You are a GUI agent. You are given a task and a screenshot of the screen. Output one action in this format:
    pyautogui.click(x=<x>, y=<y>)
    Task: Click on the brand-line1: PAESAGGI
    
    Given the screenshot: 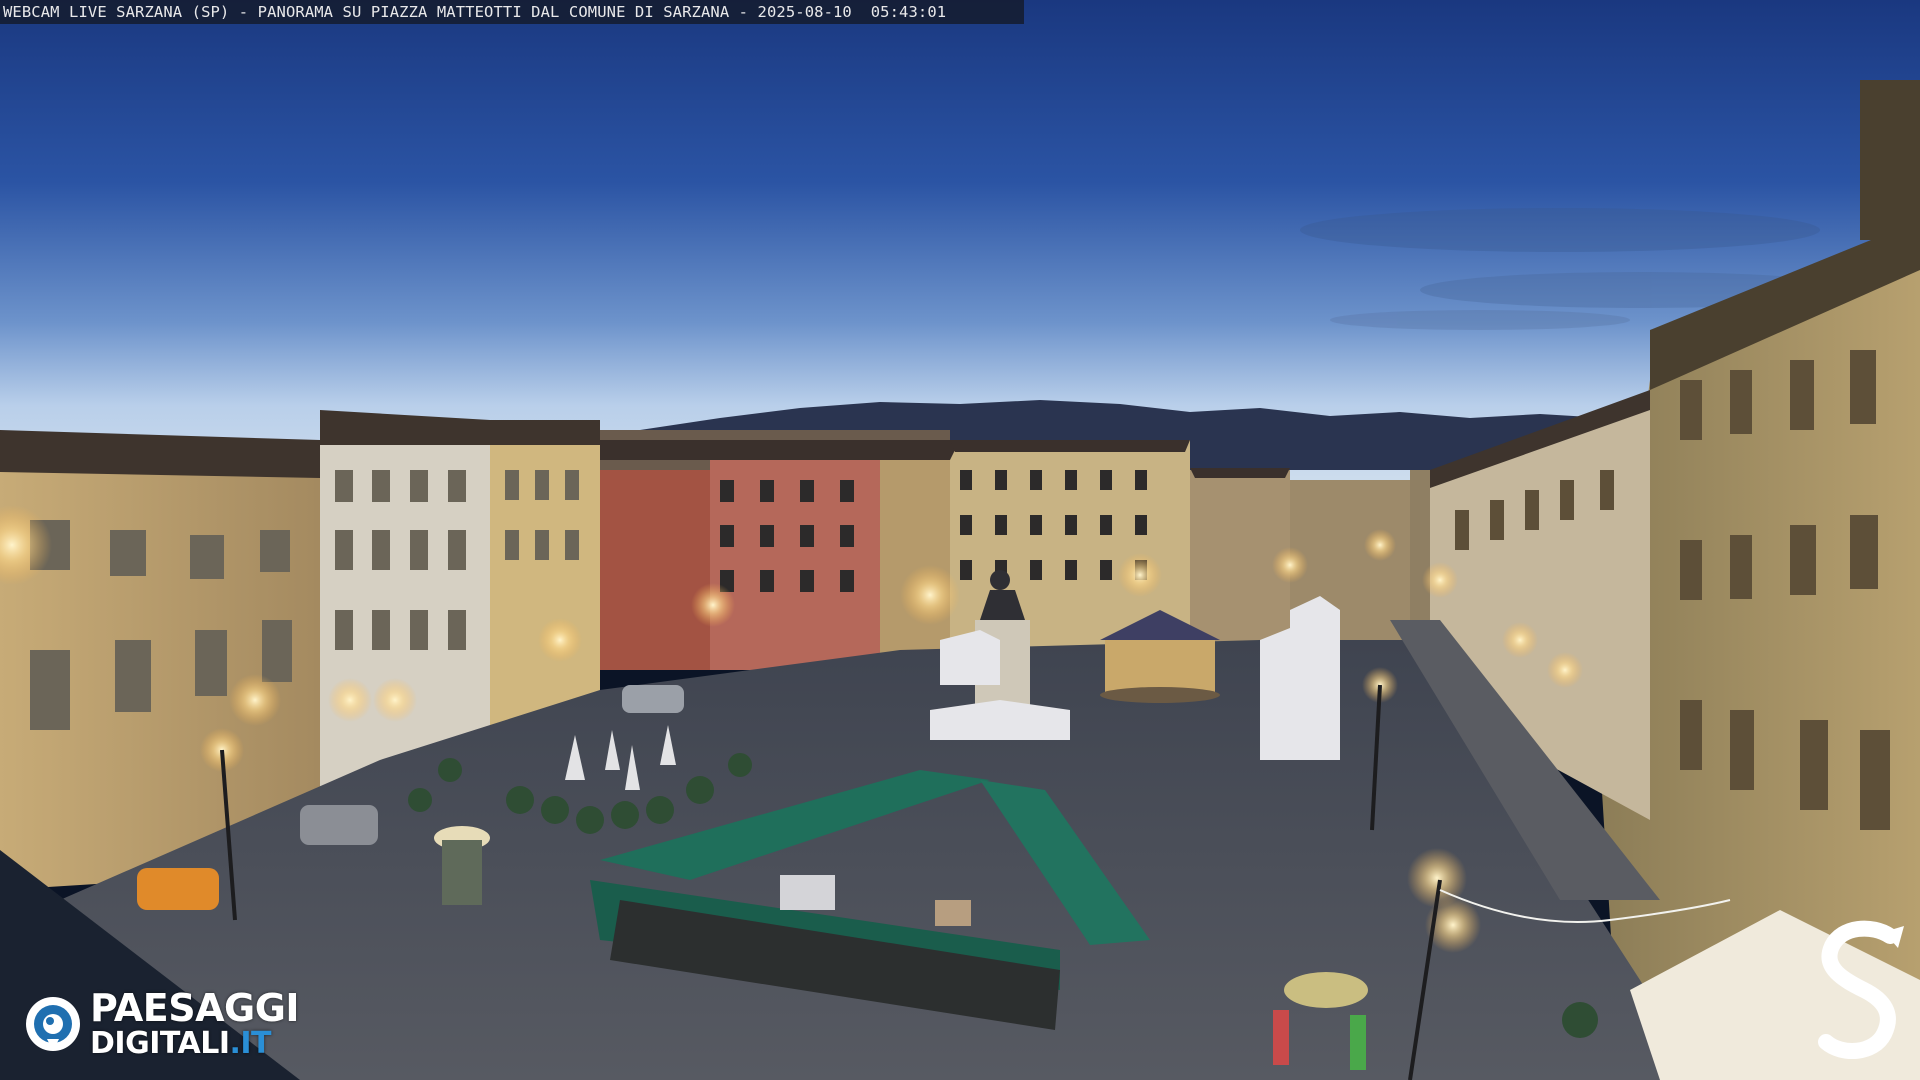 What is the action you would take?
    pyautogui.click(x=195, y=1008)
    